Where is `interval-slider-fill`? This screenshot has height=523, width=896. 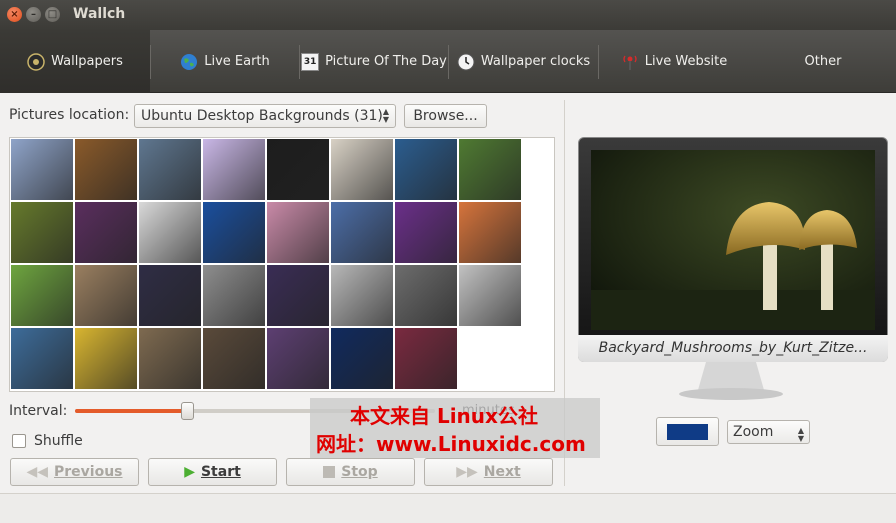
interval-slider-fill is located at coordinates (131, 411).